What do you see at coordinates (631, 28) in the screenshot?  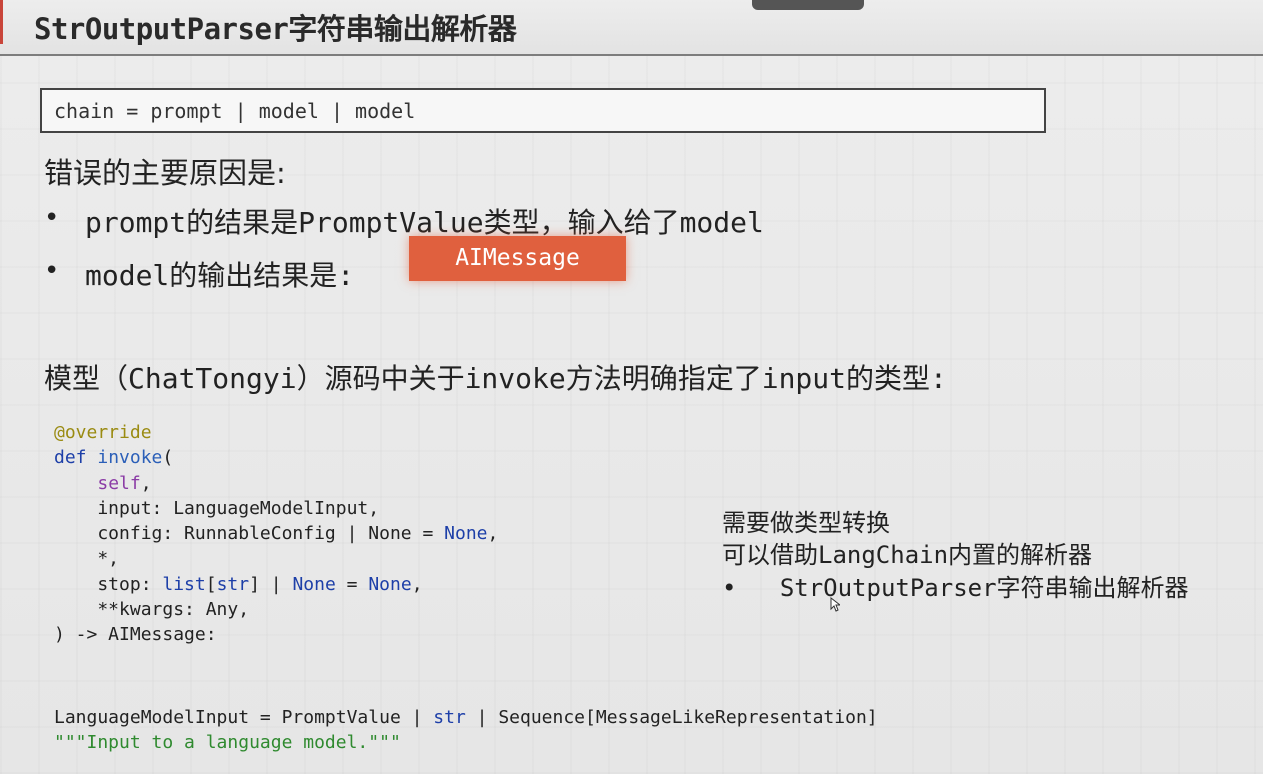 I see `slide-header: StrOutputParser字符串输出解析器` at bounding box center [631, 28].